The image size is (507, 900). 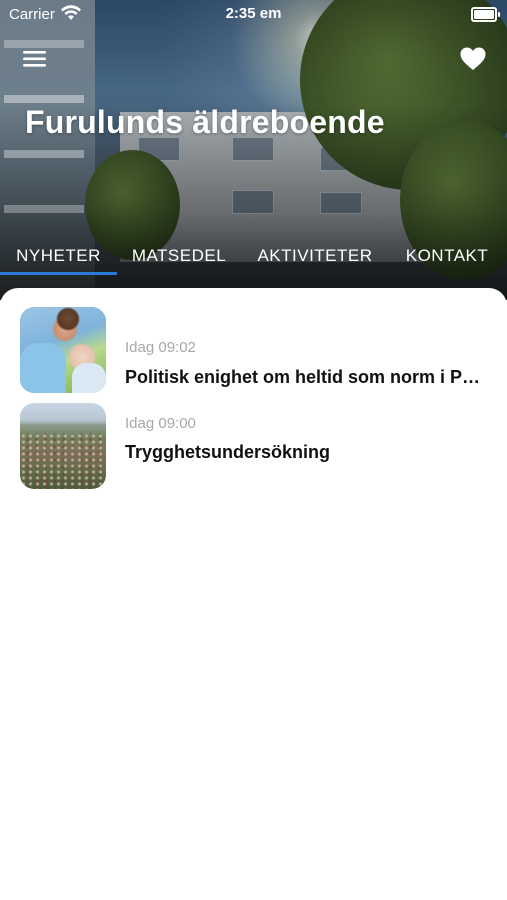 What do you see at coordinates (205, 122) in the screenshot?
I see `page-title: Furulunds äldreboende` at bounding box center [205, 122].